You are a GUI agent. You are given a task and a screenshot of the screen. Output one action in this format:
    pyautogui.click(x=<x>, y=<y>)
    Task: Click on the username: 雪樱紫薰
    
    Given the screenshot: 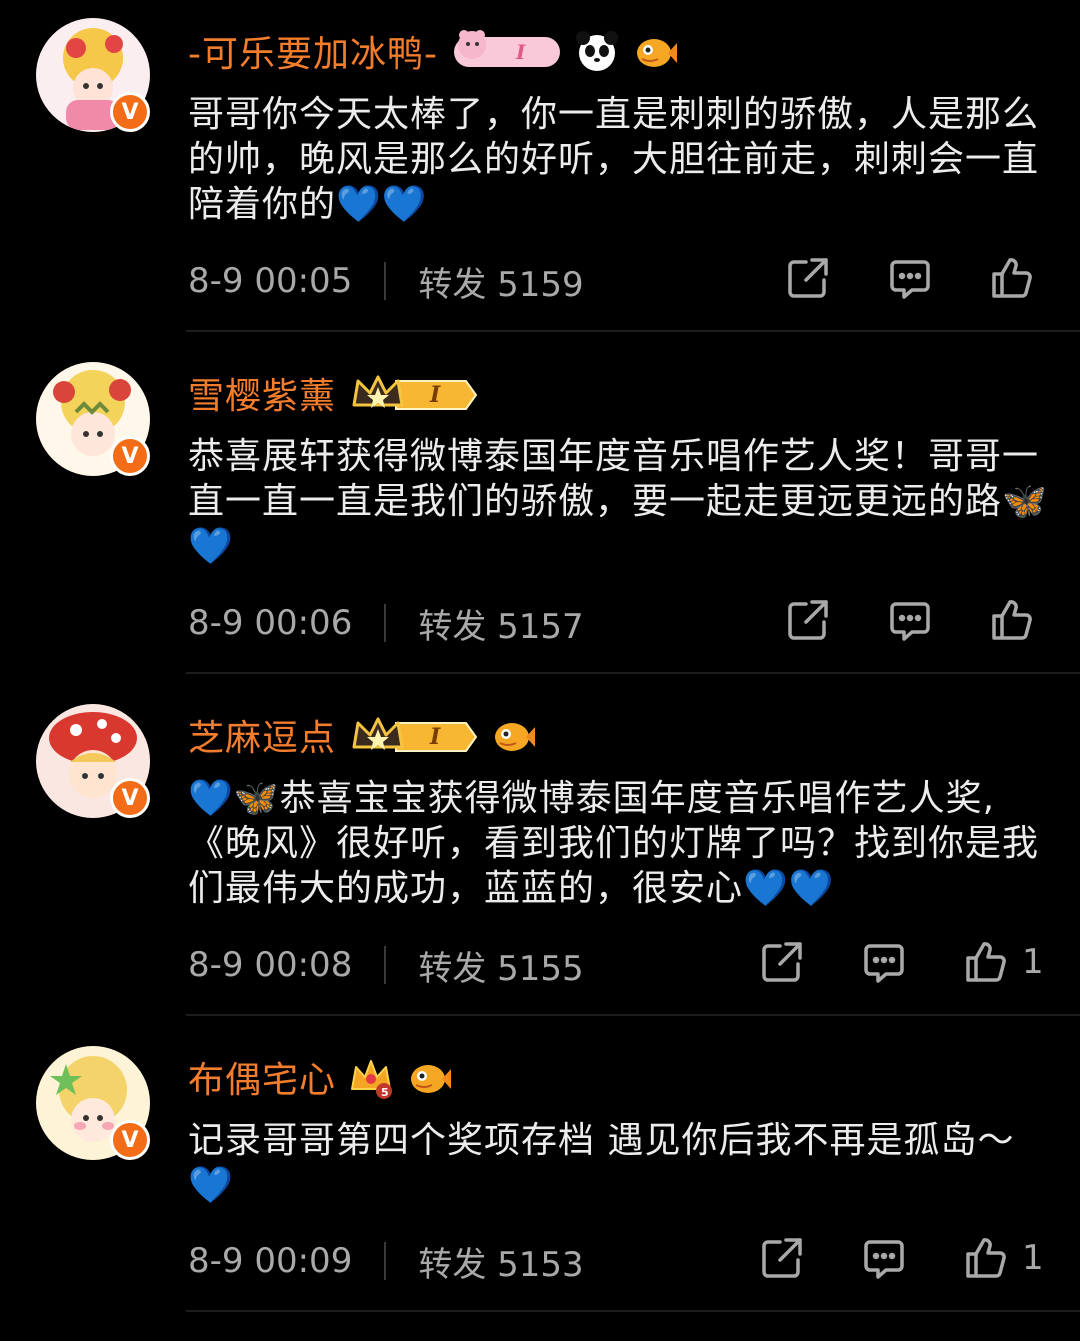 What is the action you would take?
    pyautogui.click(x=262, y=393)
    